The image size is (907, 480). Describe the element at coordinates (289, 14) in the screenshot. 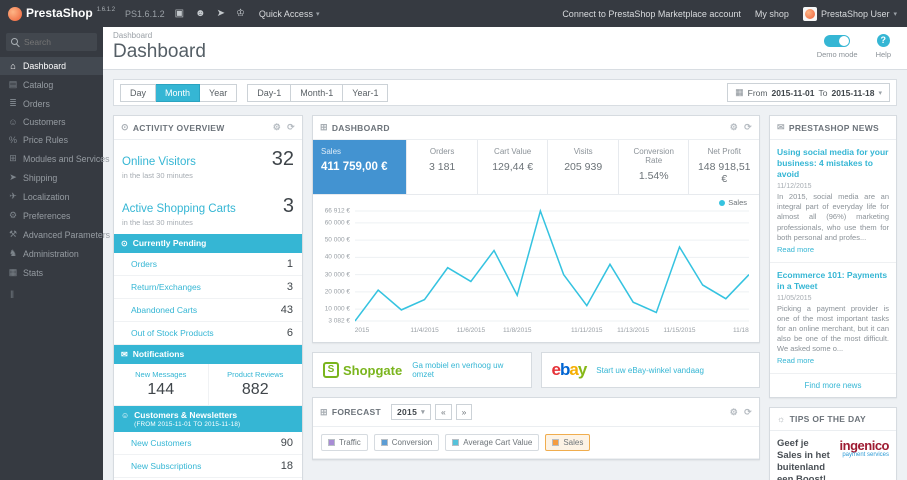

I see `quick-access-dropdown: Quick Access ▾` at that location.